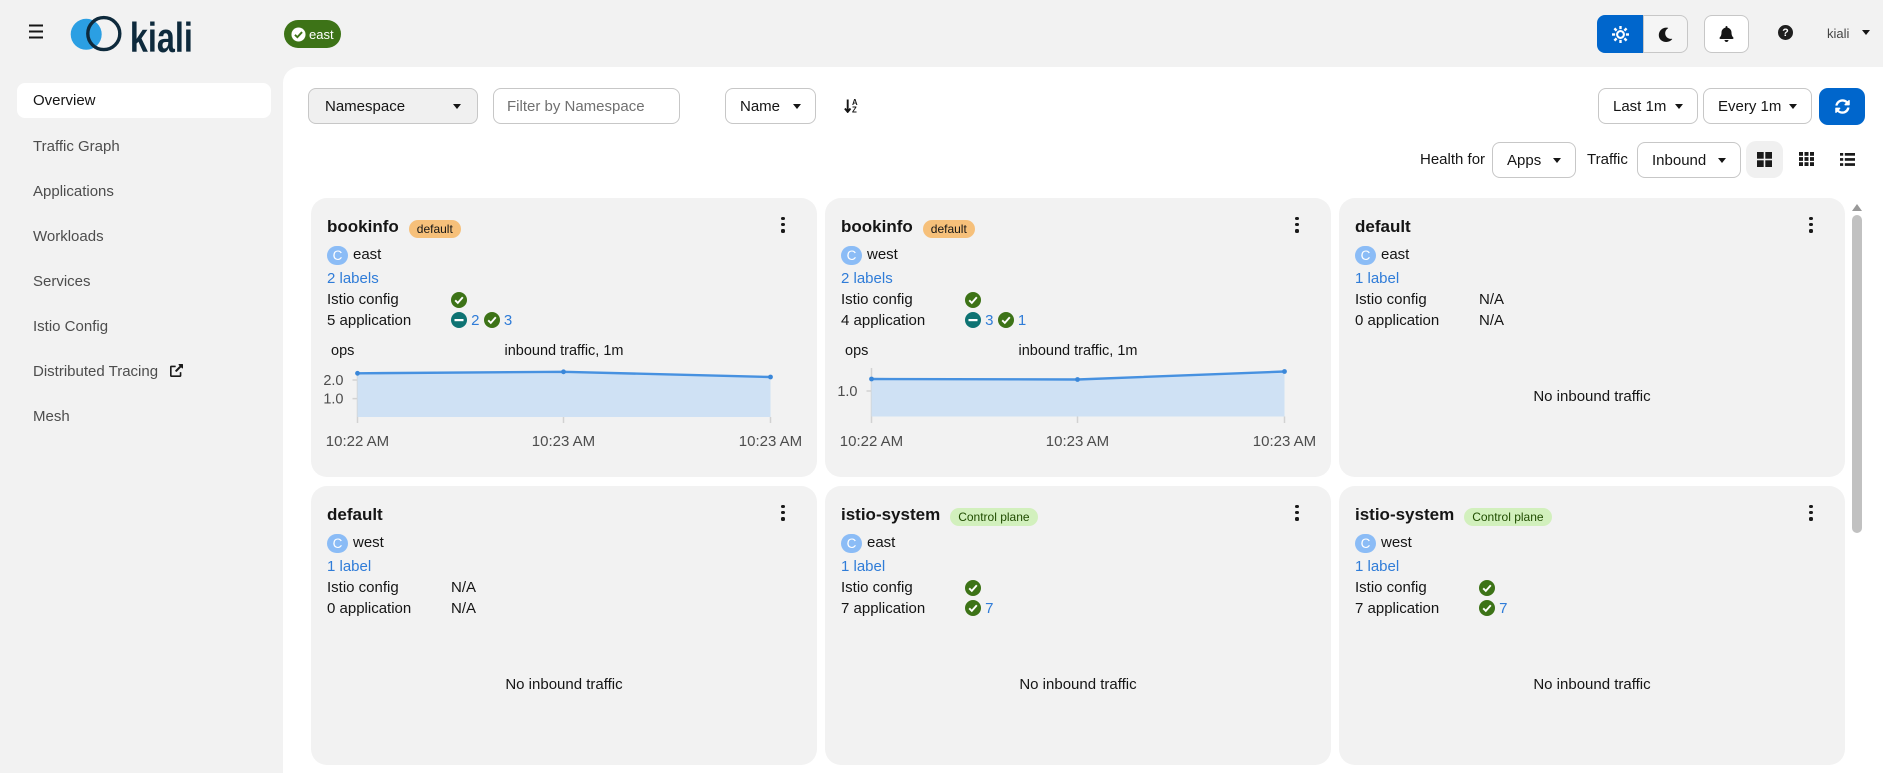 The height and width of the screenshot is (773, 1883). I want to click on svg-text: 2.0, so click(333, 381).